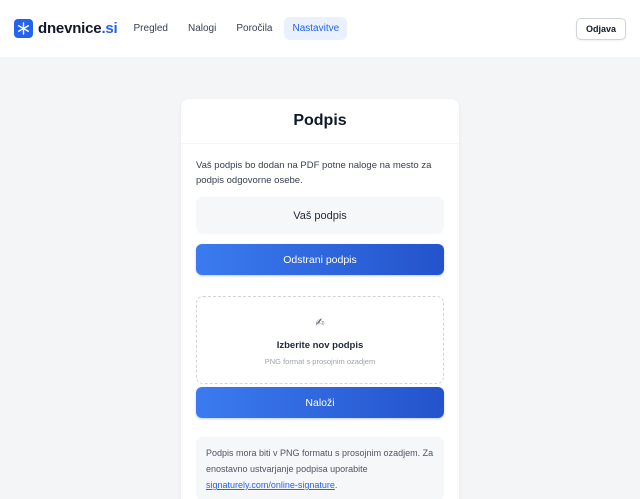 The image size is (640, 499). I want to click on brand: dnevnice.si, so click(66, 28).